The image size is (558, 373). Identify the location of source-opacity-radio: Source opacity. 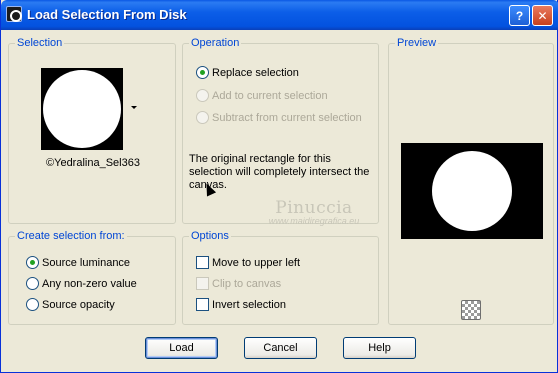
(70, 304).